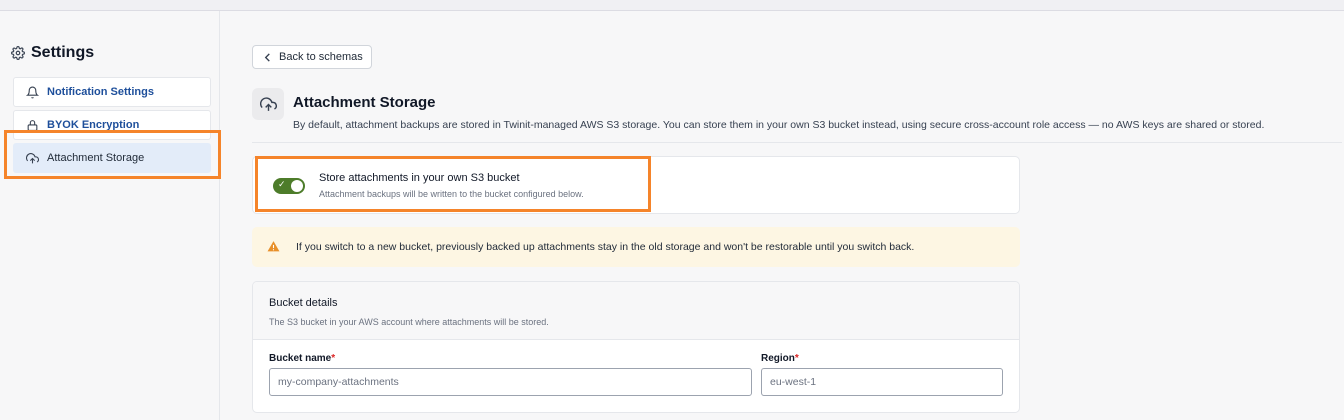  I want to click on region-label-text: Region, so click(778, 358).